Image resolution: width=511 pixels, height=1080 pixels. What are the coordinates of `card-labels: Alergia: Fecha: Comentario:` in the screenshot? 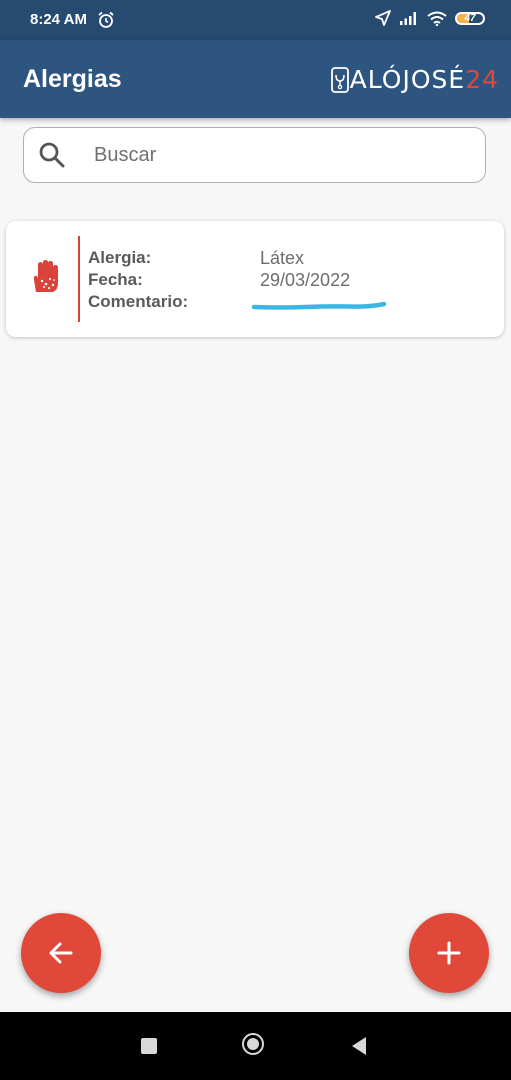 It's located at (138, 280).